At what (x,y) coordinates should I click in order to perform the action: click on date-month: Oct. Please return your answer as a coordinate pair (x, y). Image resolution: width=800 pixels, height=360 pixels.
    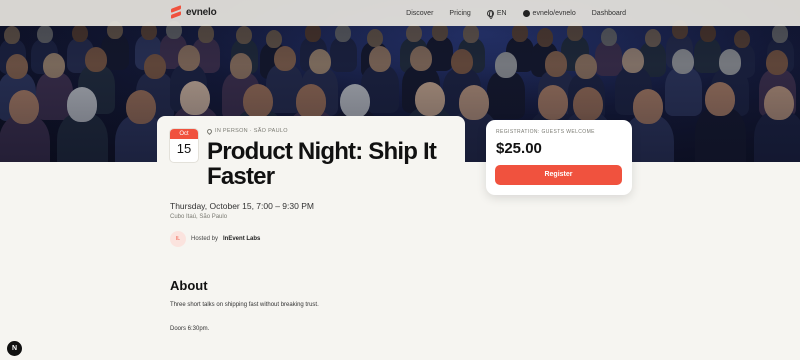
    Looking at the image, I should click on (184, 134).